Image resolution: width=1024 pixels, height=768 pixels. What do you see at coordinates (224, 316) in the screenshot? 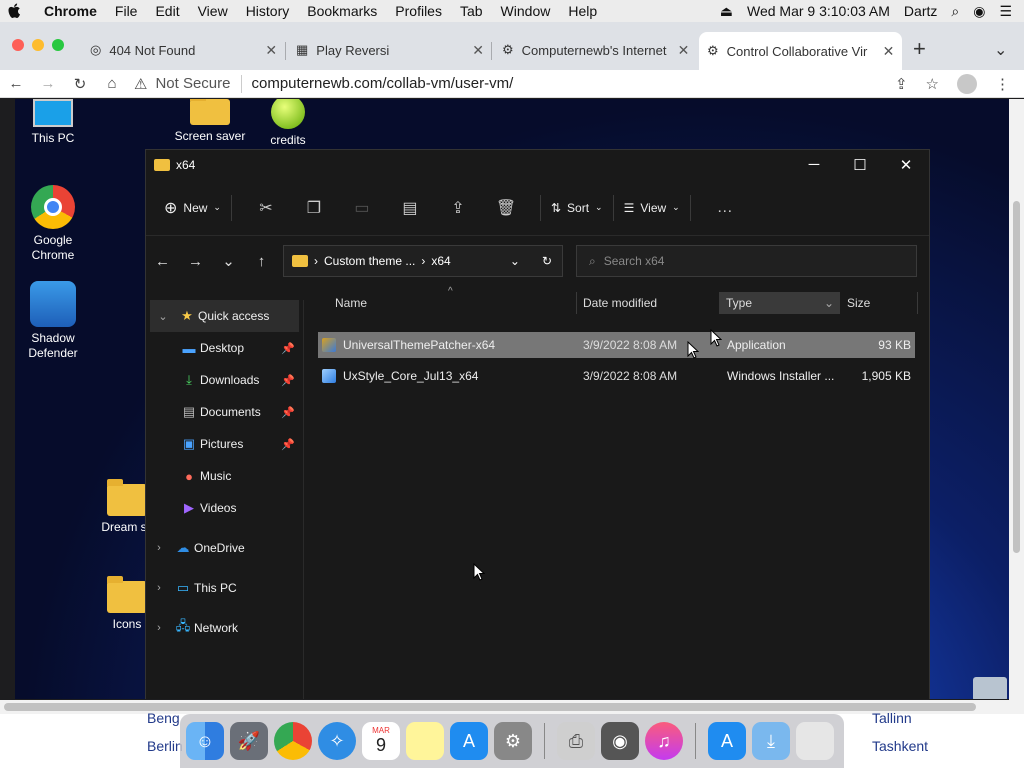
I see `nav-quick-access: ⌄ ★ Quick access` at bounding box center [224, 316].